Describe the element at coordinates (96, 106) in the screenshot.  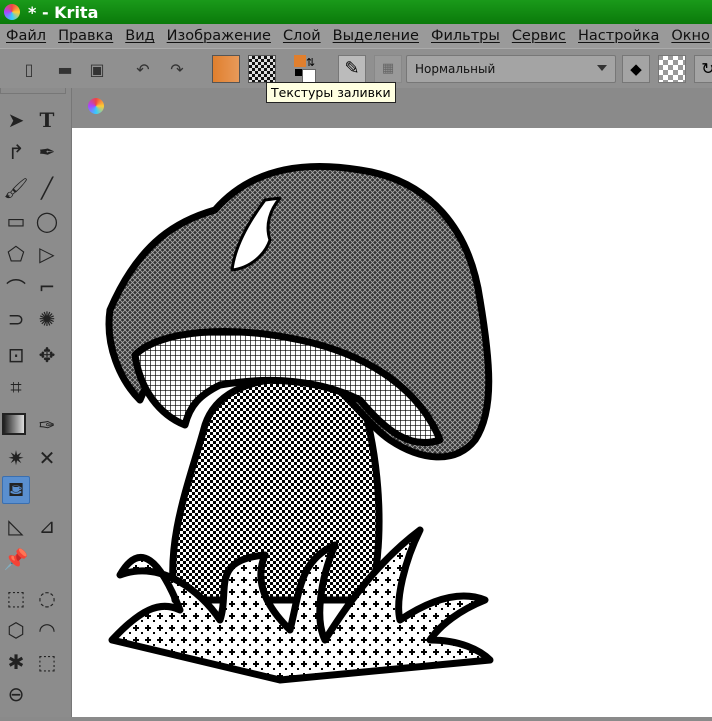
I see `document-tab-icon` at that location.